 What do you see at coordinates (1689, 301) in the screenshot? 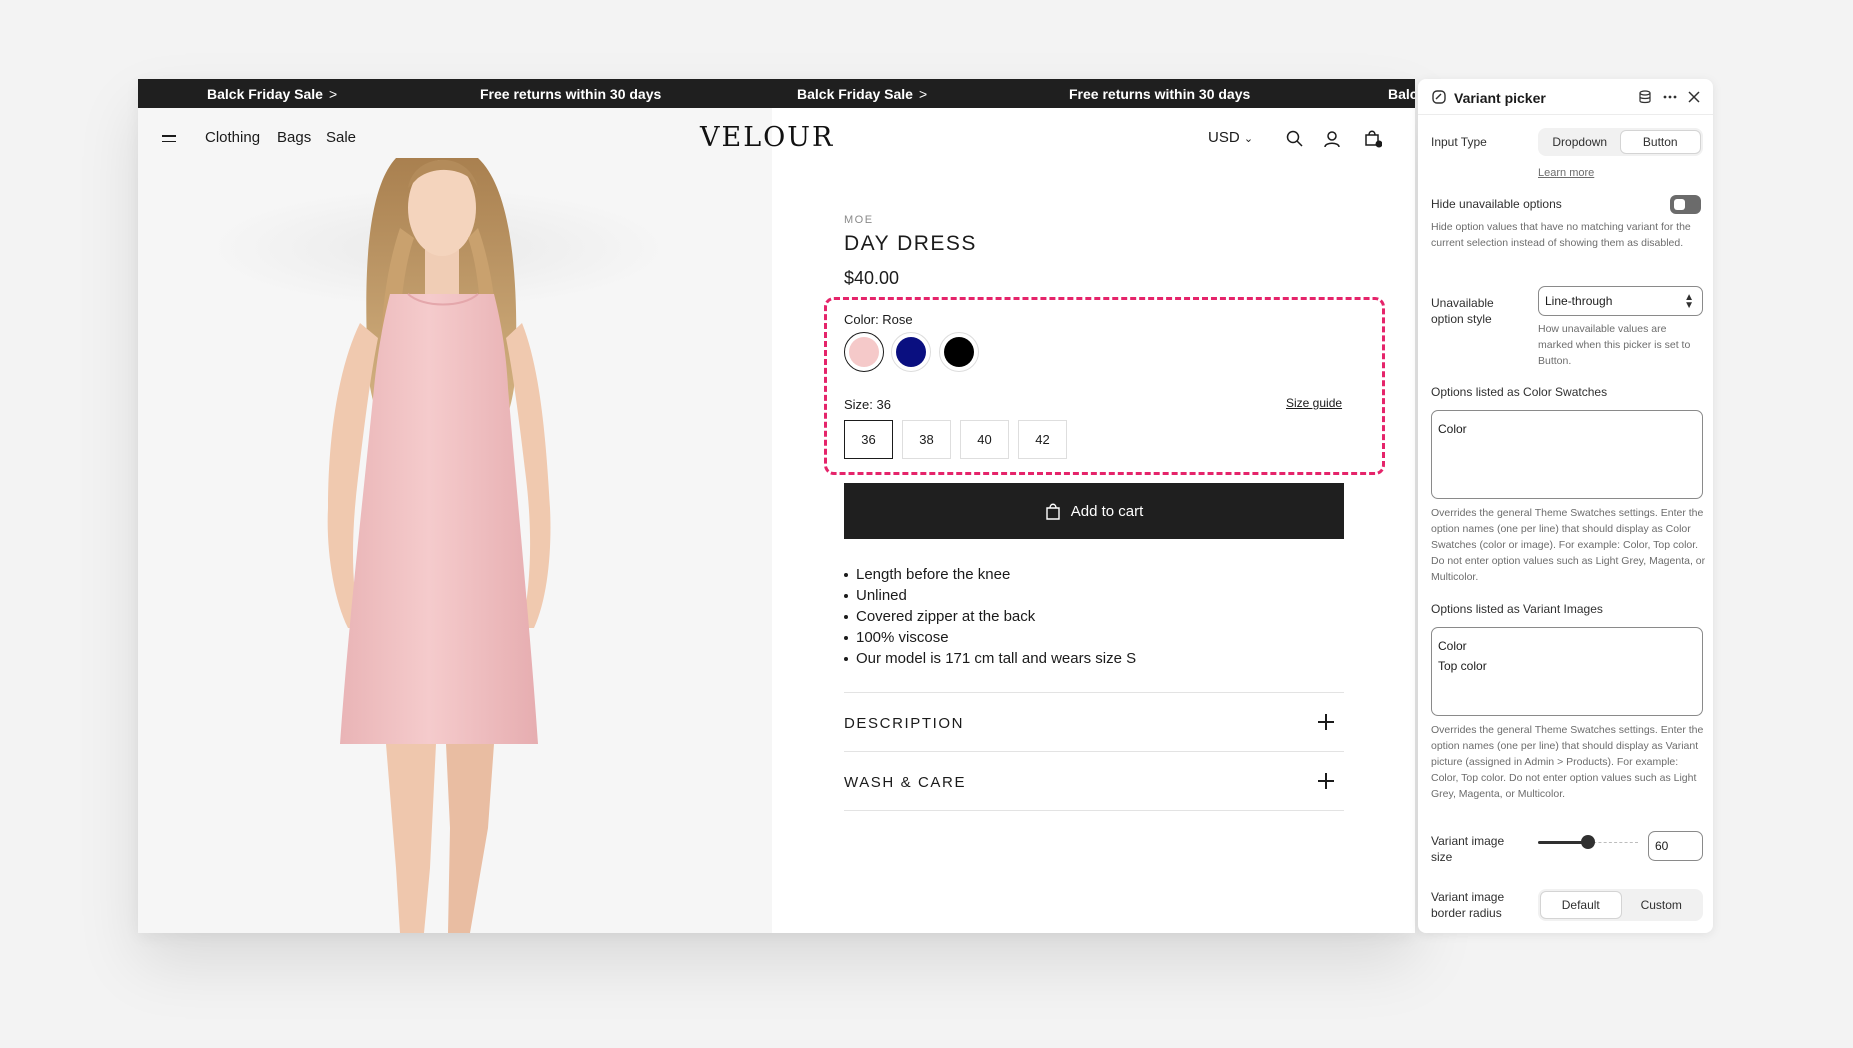
I see `select-arrow-icon: ▲ ▼` at bounding box center [1689, 301].